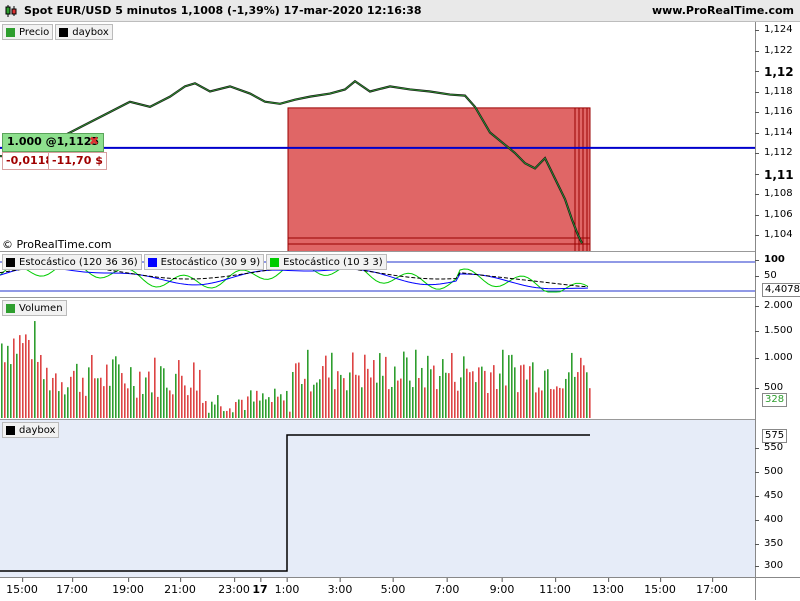  I want to click on time-axis-tick: 5:00, so click(393, 587).